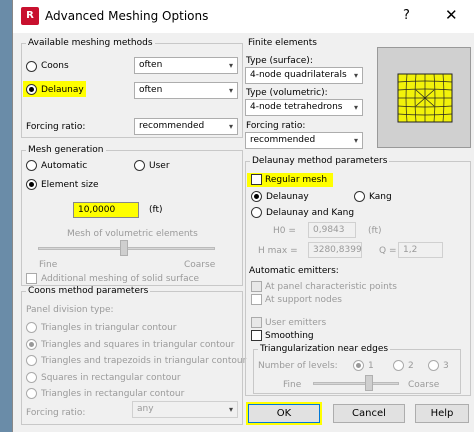  I want to click on h0-unit: (ft), so click(375, 231).